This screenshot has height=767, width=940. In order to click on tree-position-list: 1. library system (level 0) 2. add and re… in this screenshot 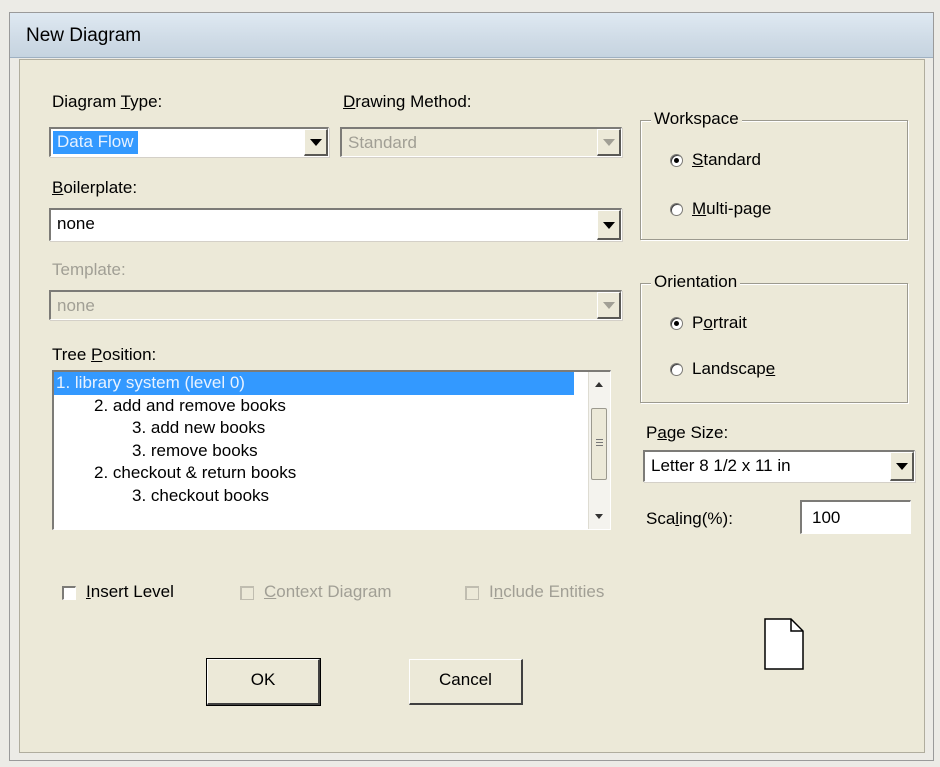, I will do `click(331, 450)`.